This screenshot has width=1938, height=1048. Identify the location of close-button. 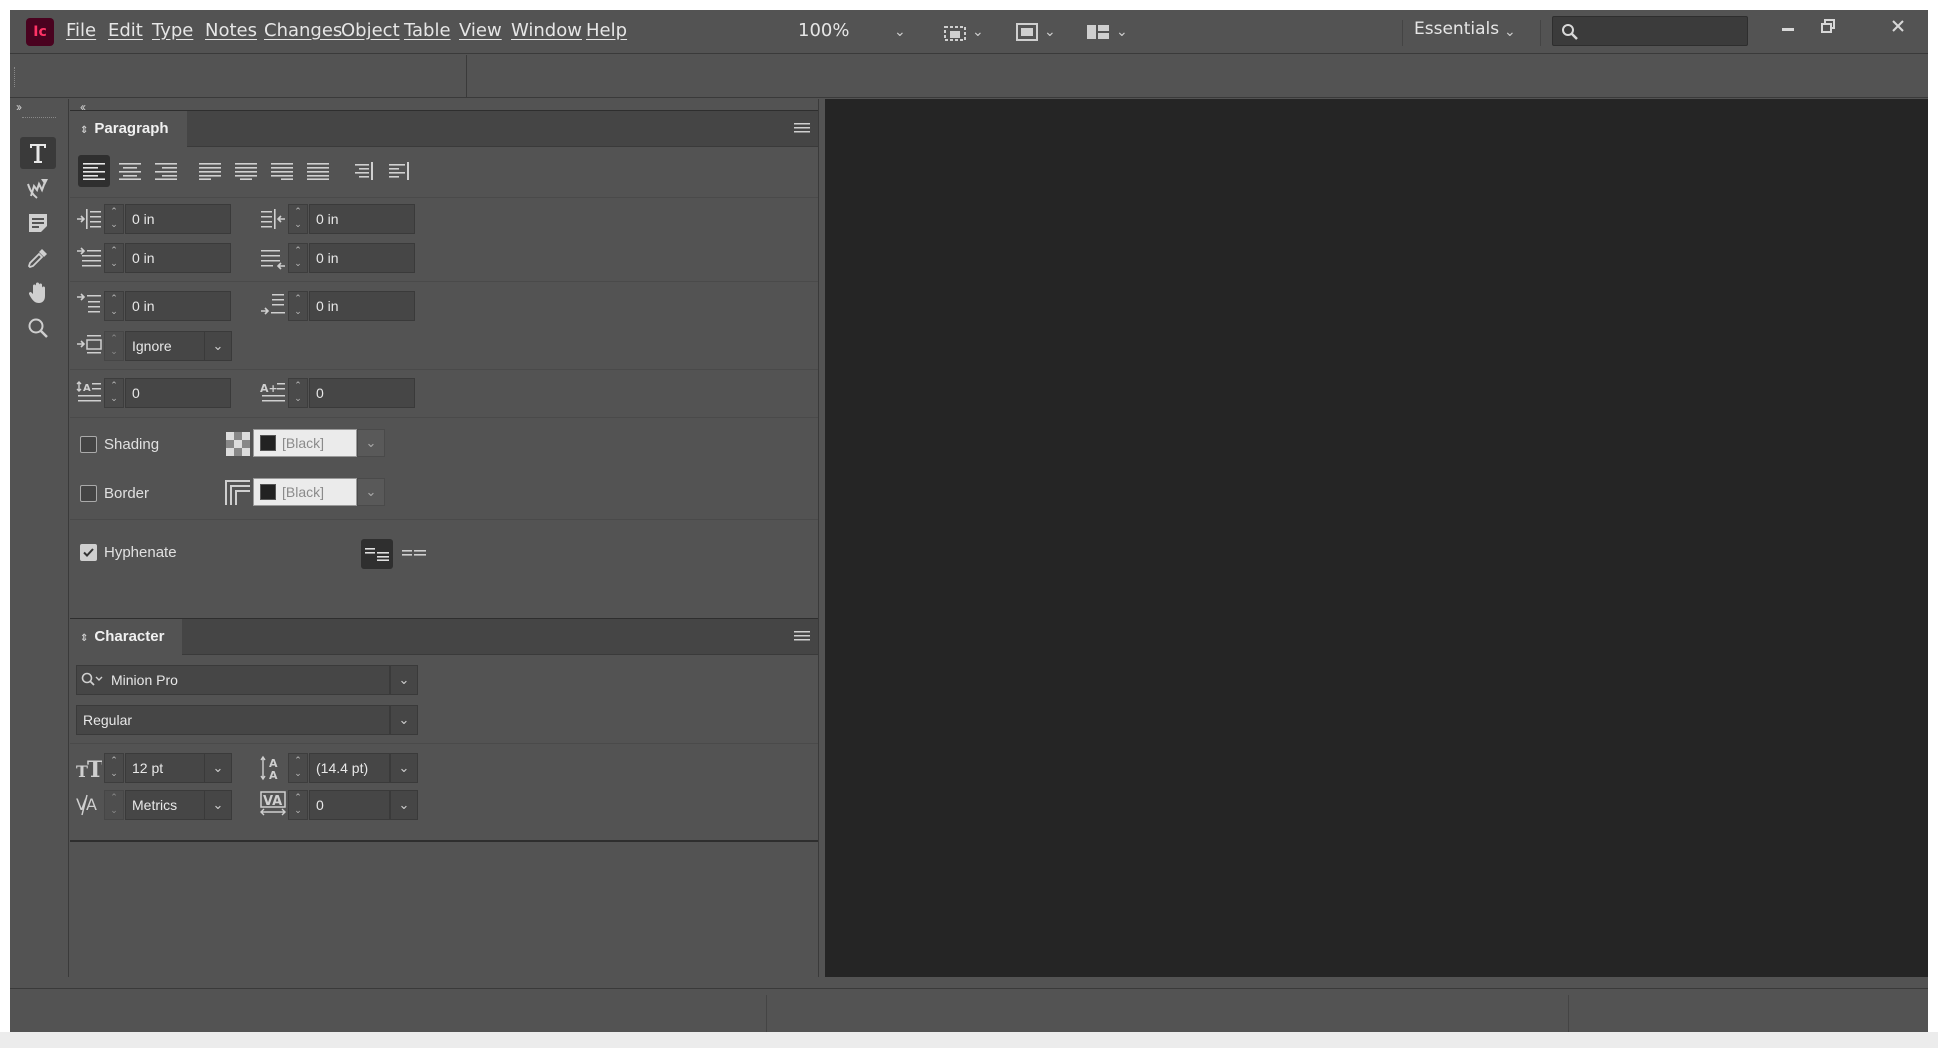
(1898, 28).